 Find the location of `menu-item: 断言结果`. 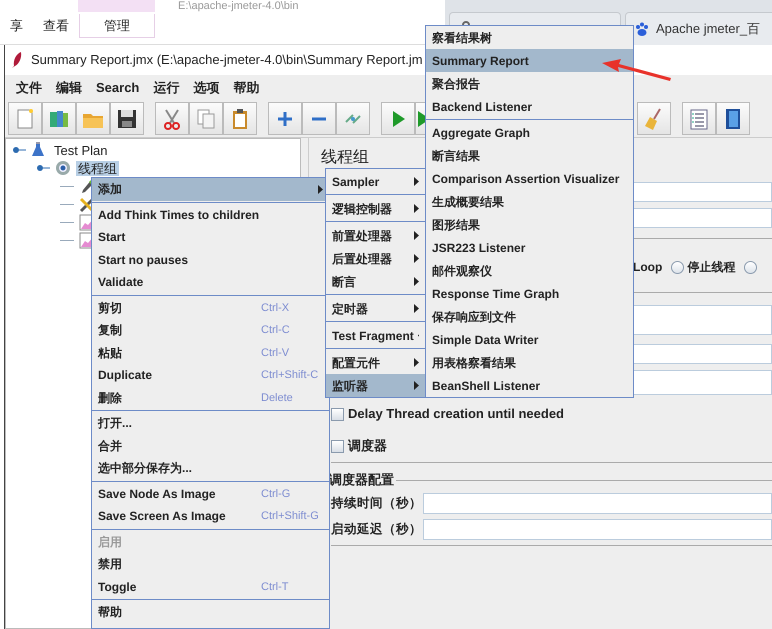

menu-item: 断言结果 is located at coordinates (529, 155).